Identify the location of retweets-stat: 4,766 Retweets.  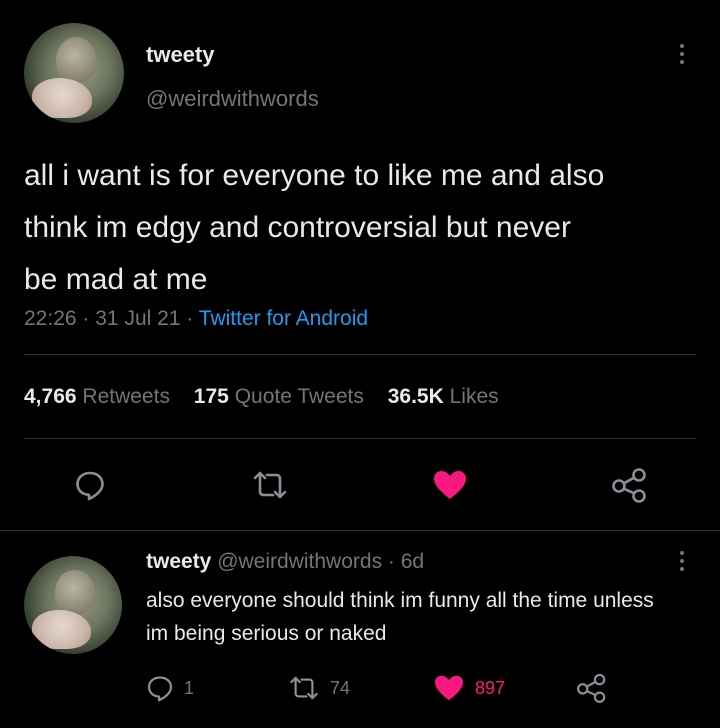
(100, 396).